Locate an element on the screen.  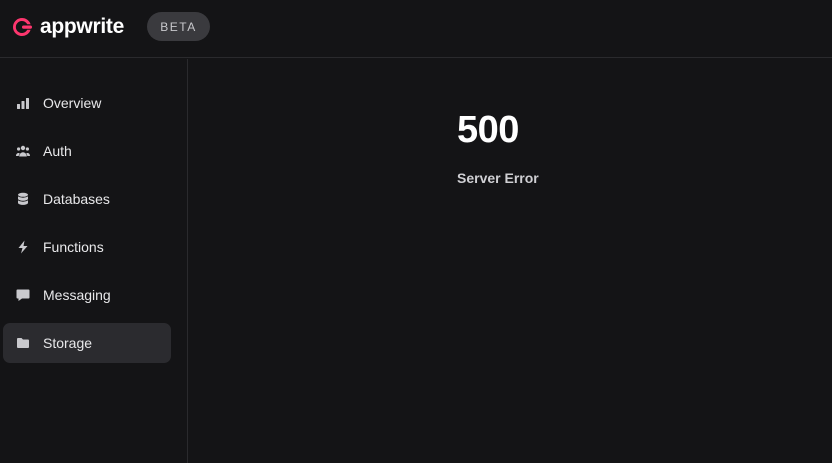
sidebar-item-databases: Databases is located at coordinates (87, 199).